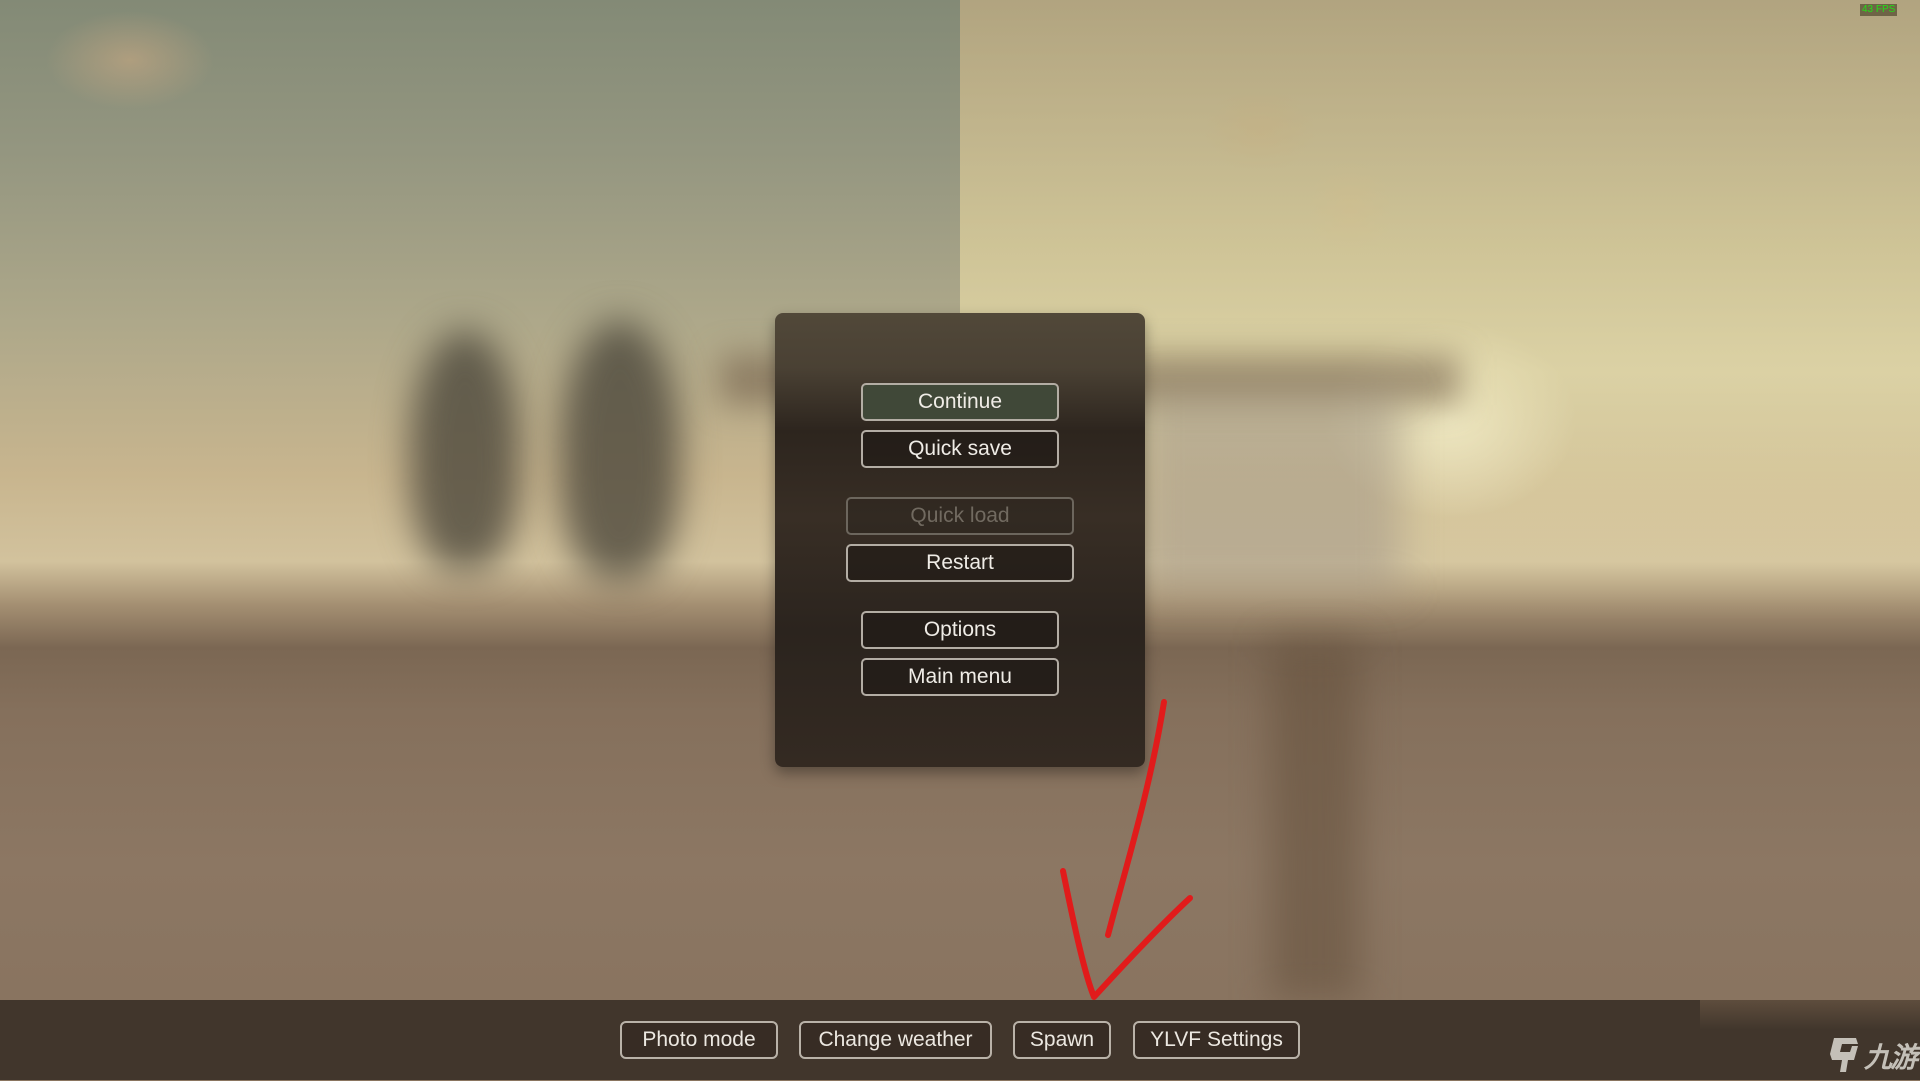  Describe the element at coordinates (1810, 1015) in the screenshot. I see `toolbar-edge-fade` at that location.